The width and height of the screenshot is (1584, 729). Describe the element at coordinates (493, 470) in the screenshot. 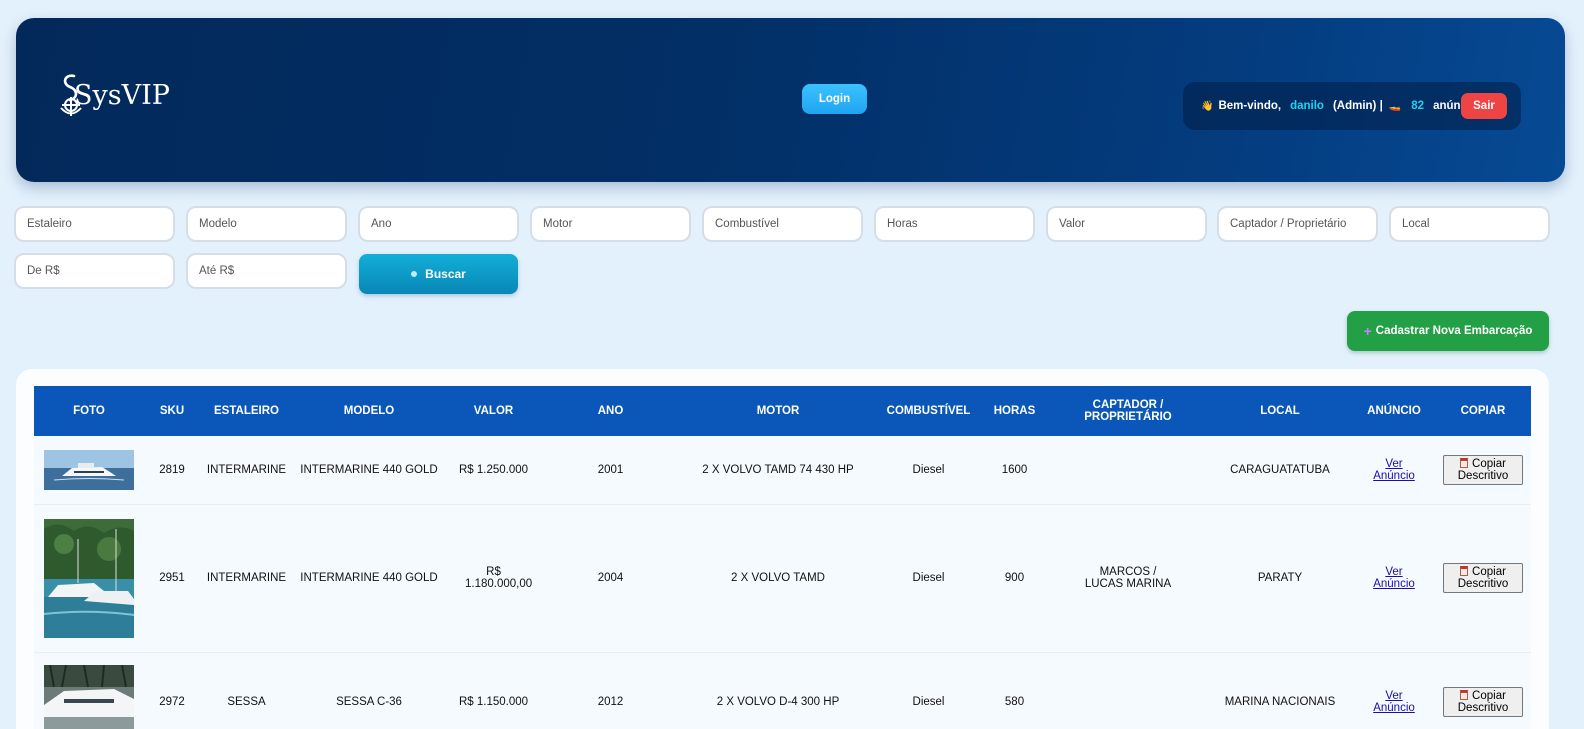

I see `valor-cell: R$ 1.250.000` at that location.